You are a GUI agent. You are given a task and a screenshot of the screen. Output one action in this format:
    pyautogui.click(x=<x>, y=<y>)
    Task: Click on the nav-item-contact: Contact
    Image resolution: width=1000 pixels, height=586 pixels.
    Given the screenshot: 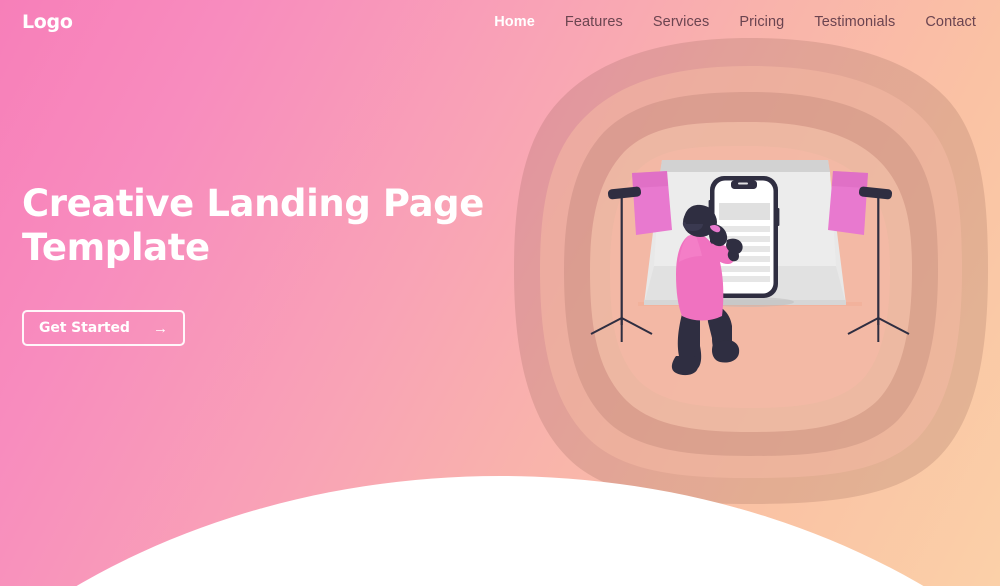 What is the action you would take?
    pyautogui.click(x=950, y=22)
    